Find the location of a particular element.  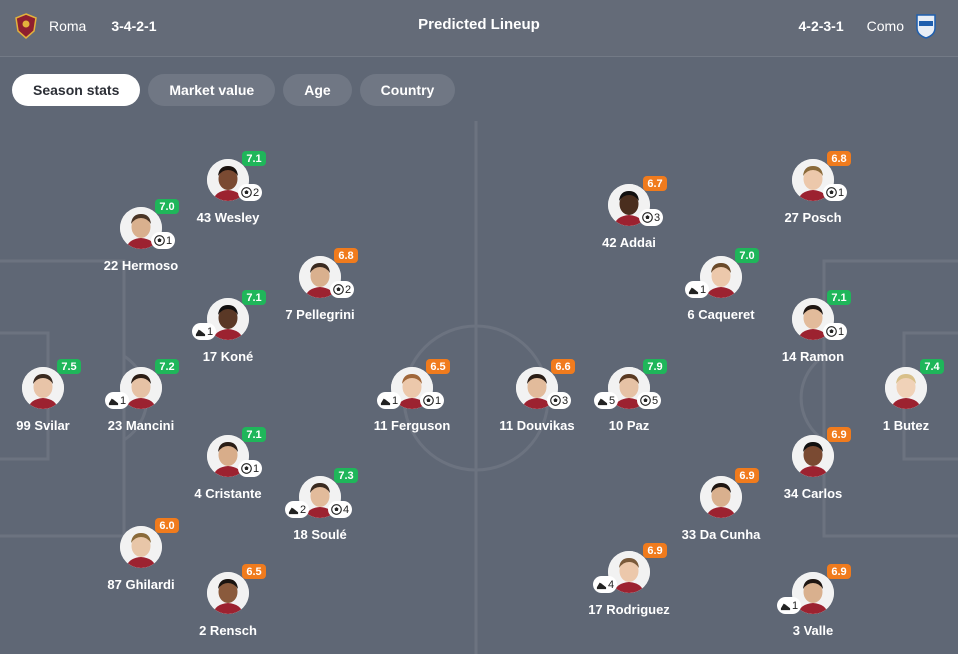

rating-badge: 7.9 is located at coordinates (655, 366).